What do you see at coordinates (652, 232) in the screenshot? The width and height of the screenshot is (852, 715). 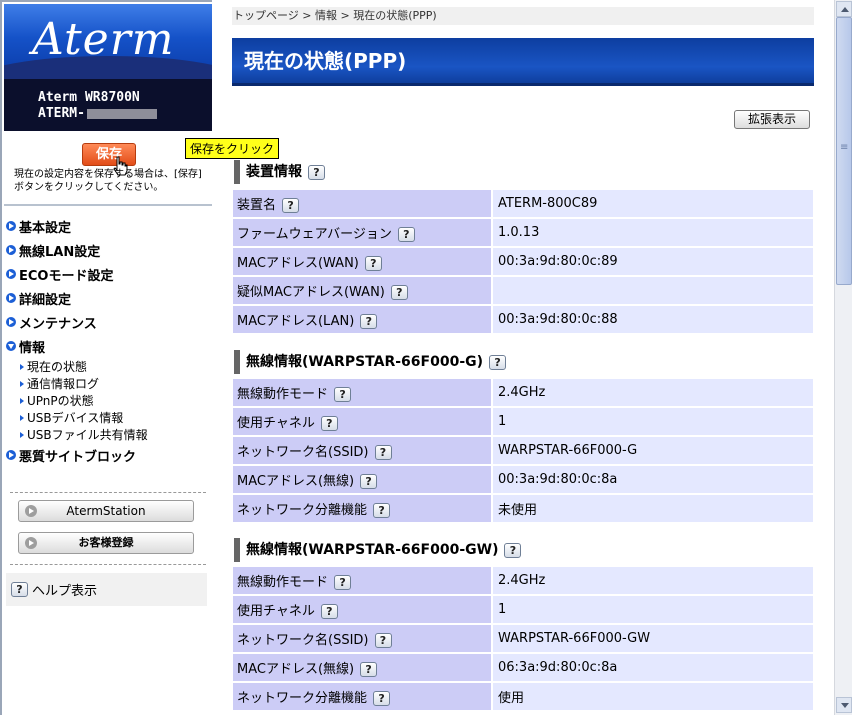 I see `row-value: 1.0.13` at bounding box center [652, 232].